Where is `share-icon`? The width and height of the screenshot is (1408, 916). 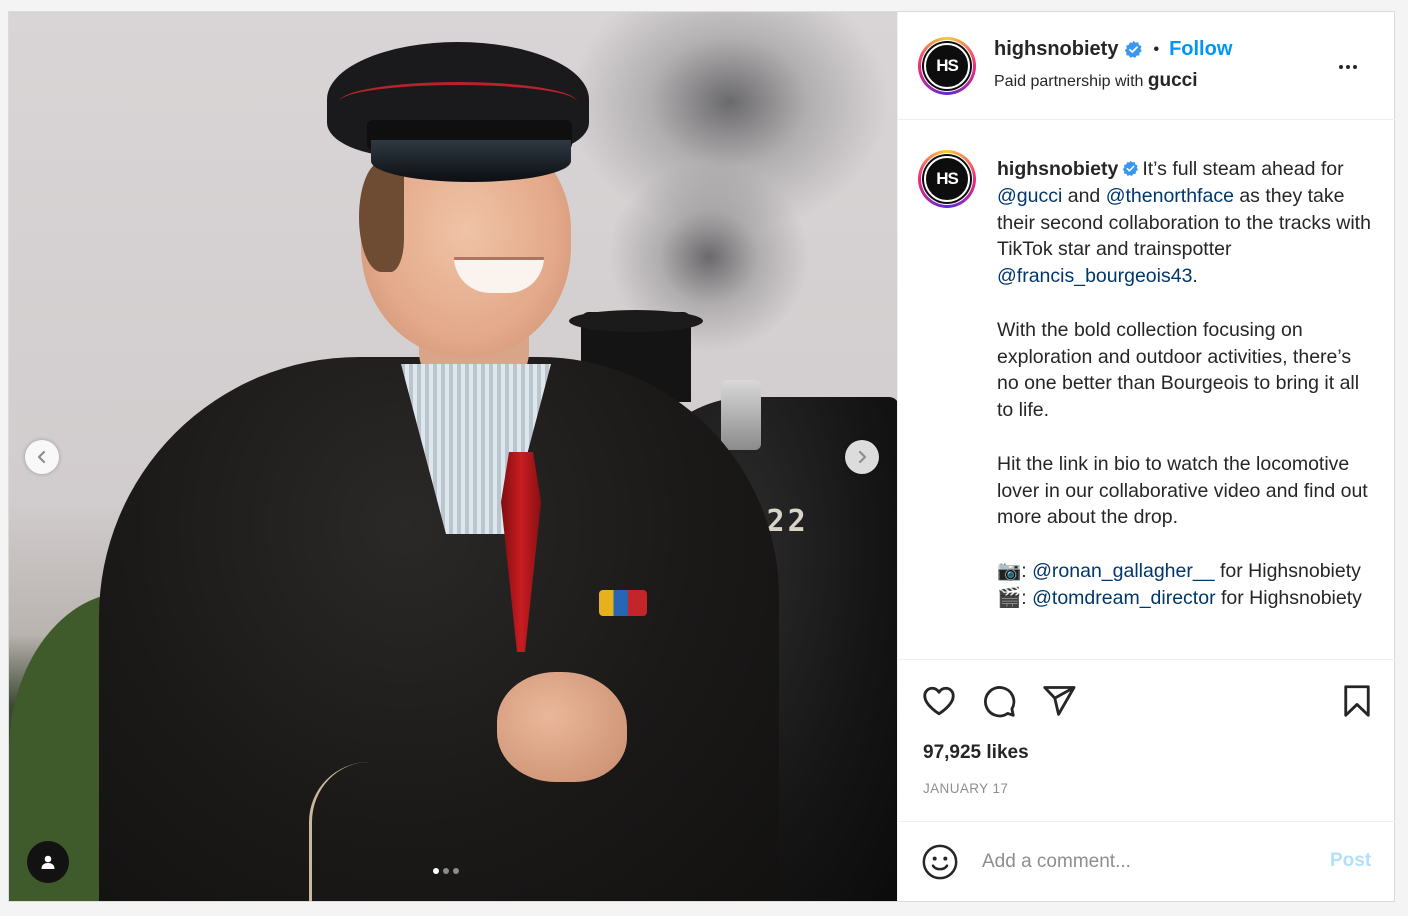 share-icon is located at coordinates (1059, 701).